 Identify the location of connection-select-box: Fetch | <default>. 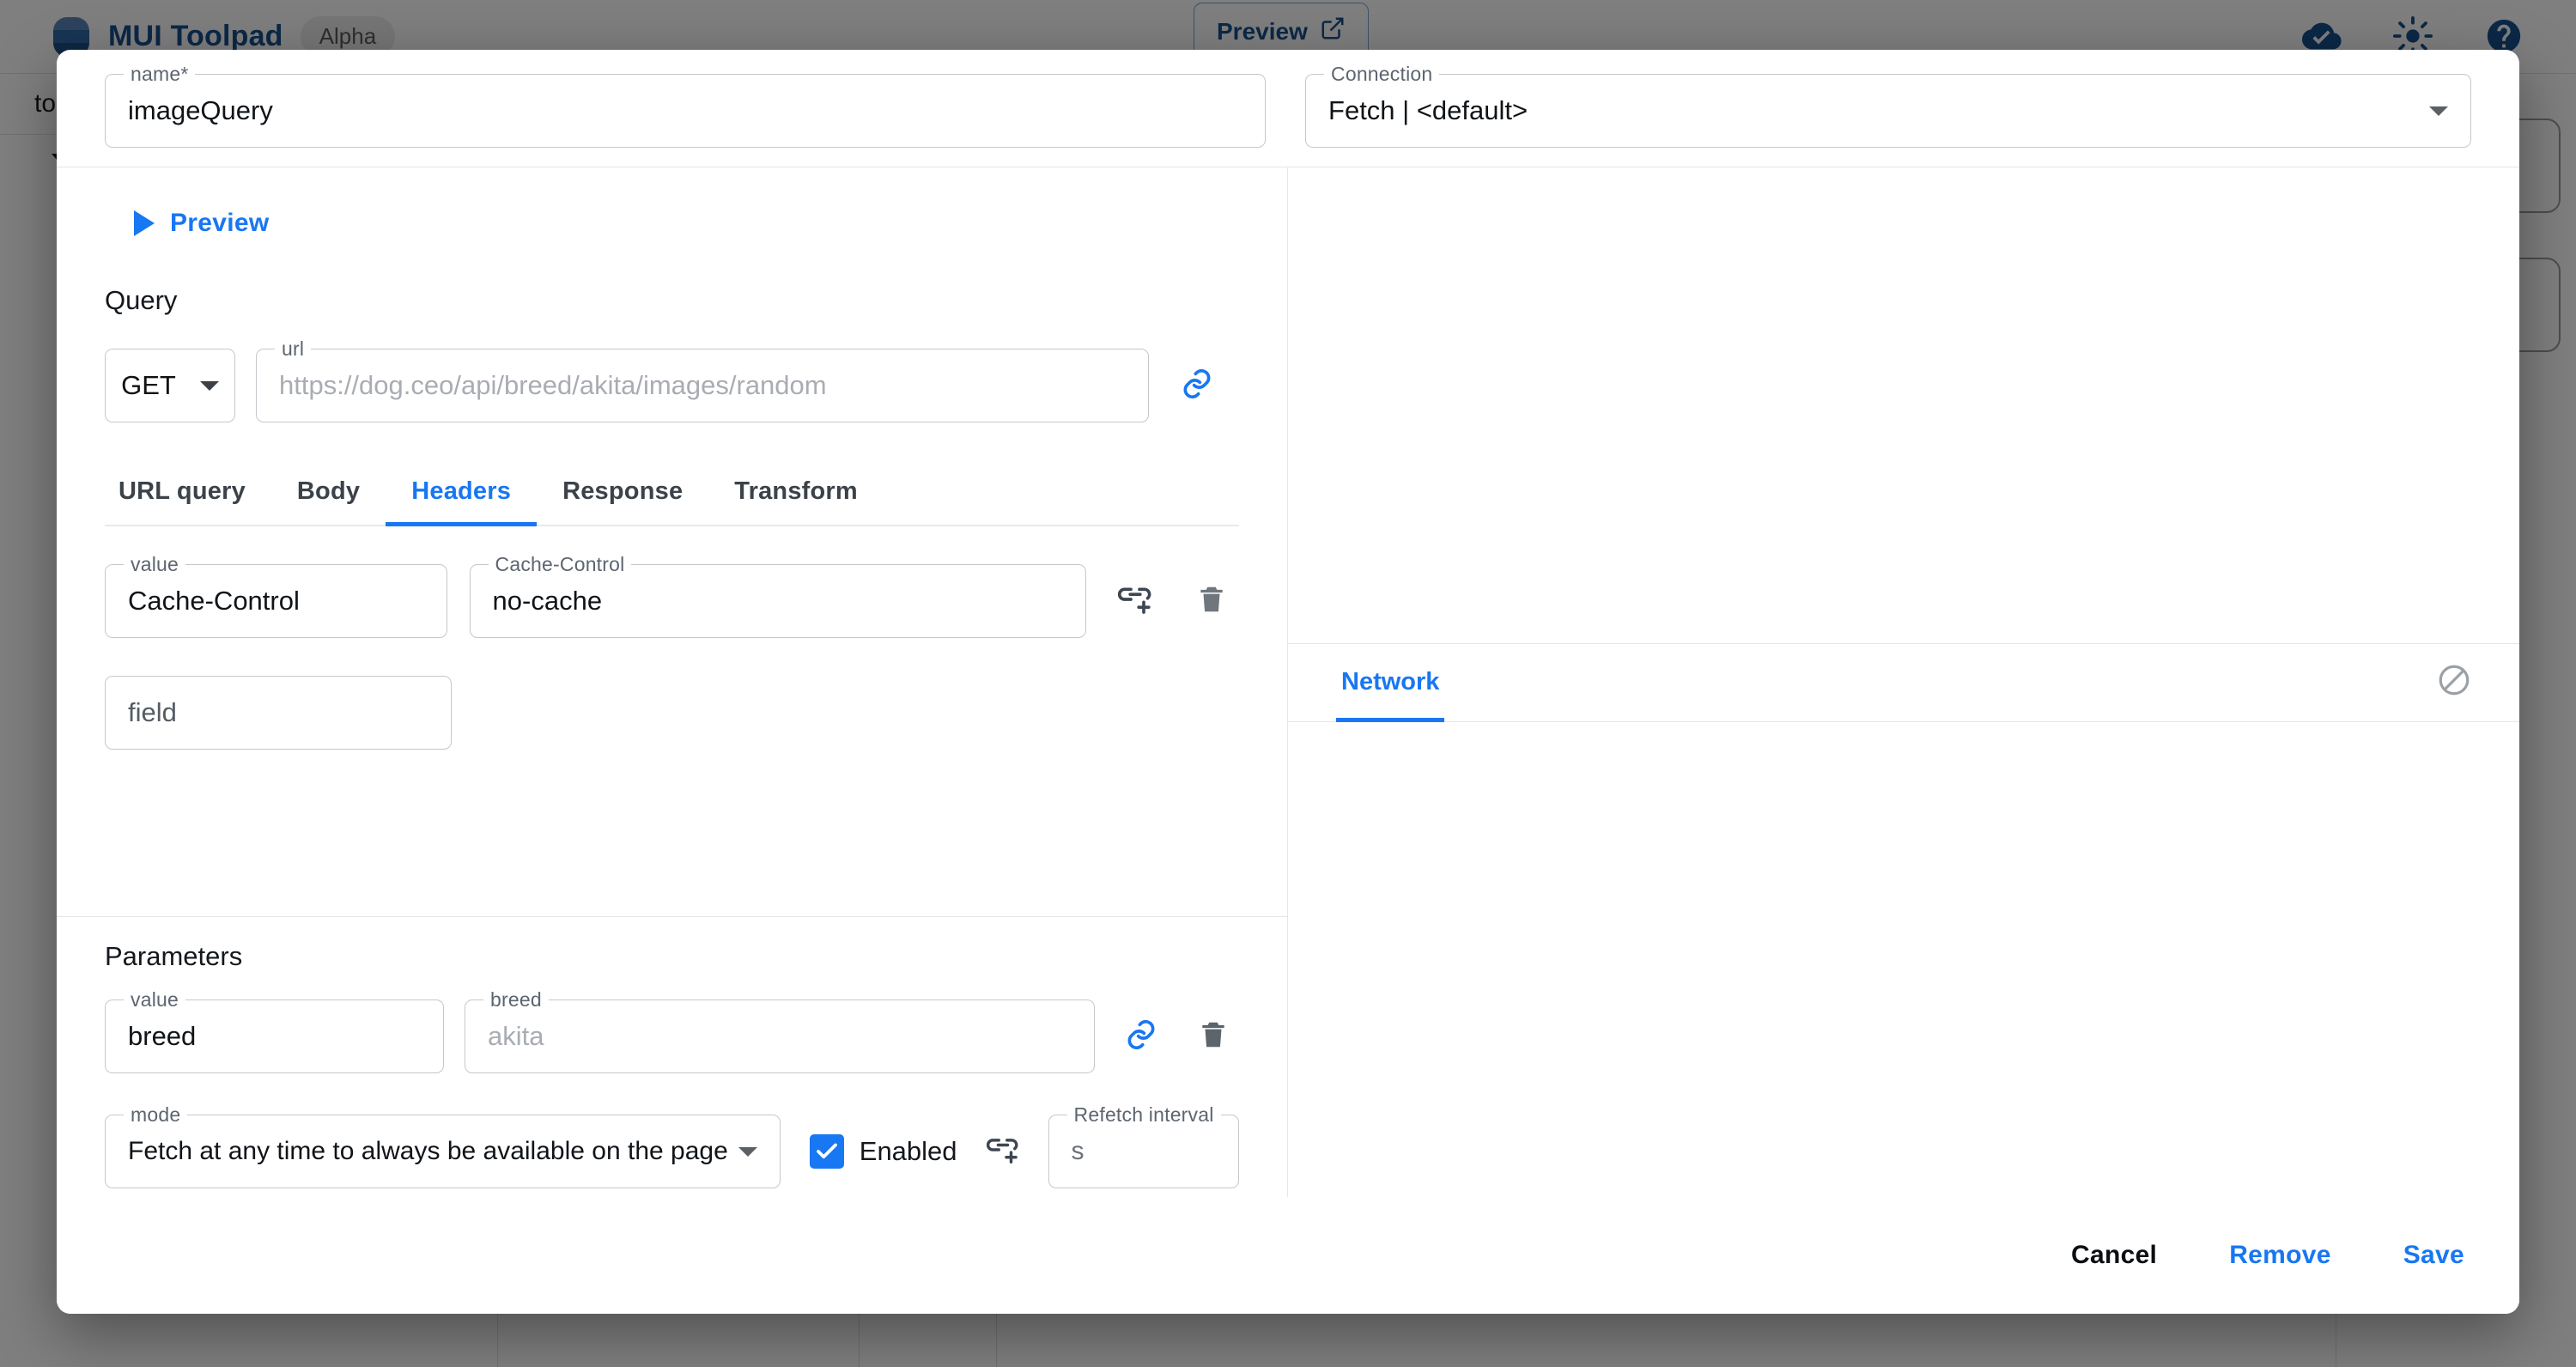
(1888, 111).